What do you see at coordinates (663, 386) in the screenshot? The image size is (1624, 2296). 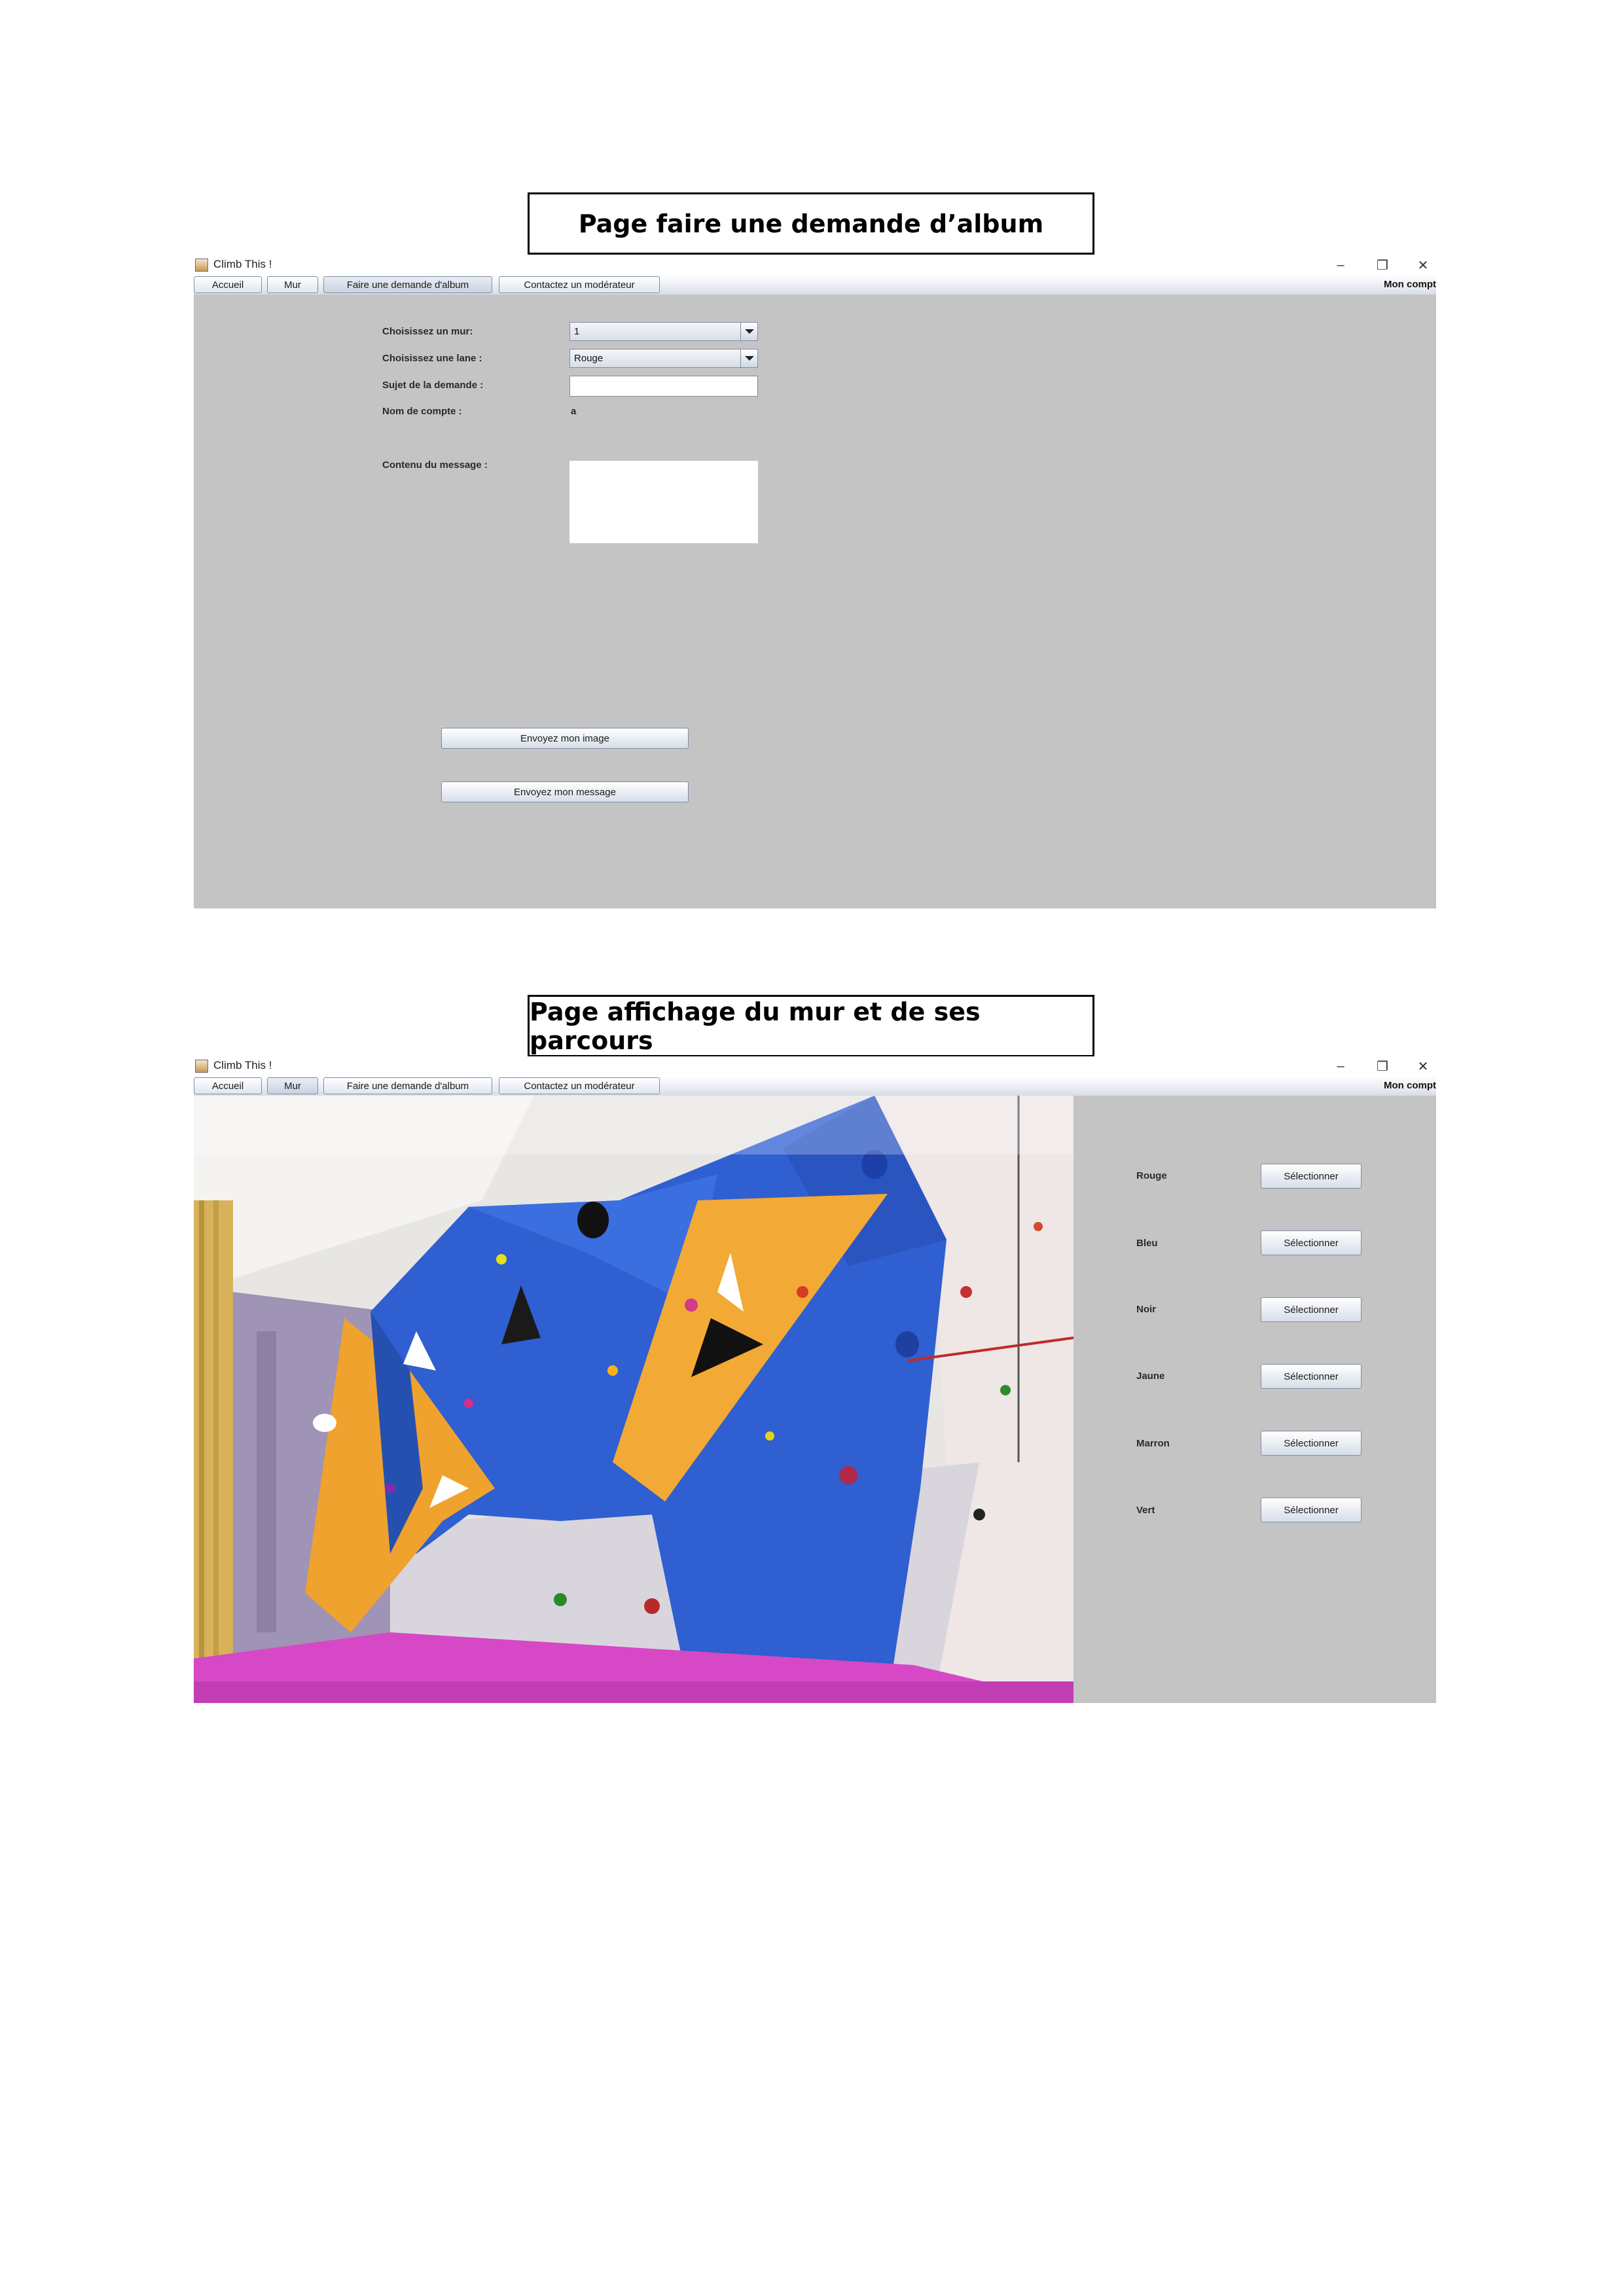 I see `subject-input` at bounding box center [663, 386].